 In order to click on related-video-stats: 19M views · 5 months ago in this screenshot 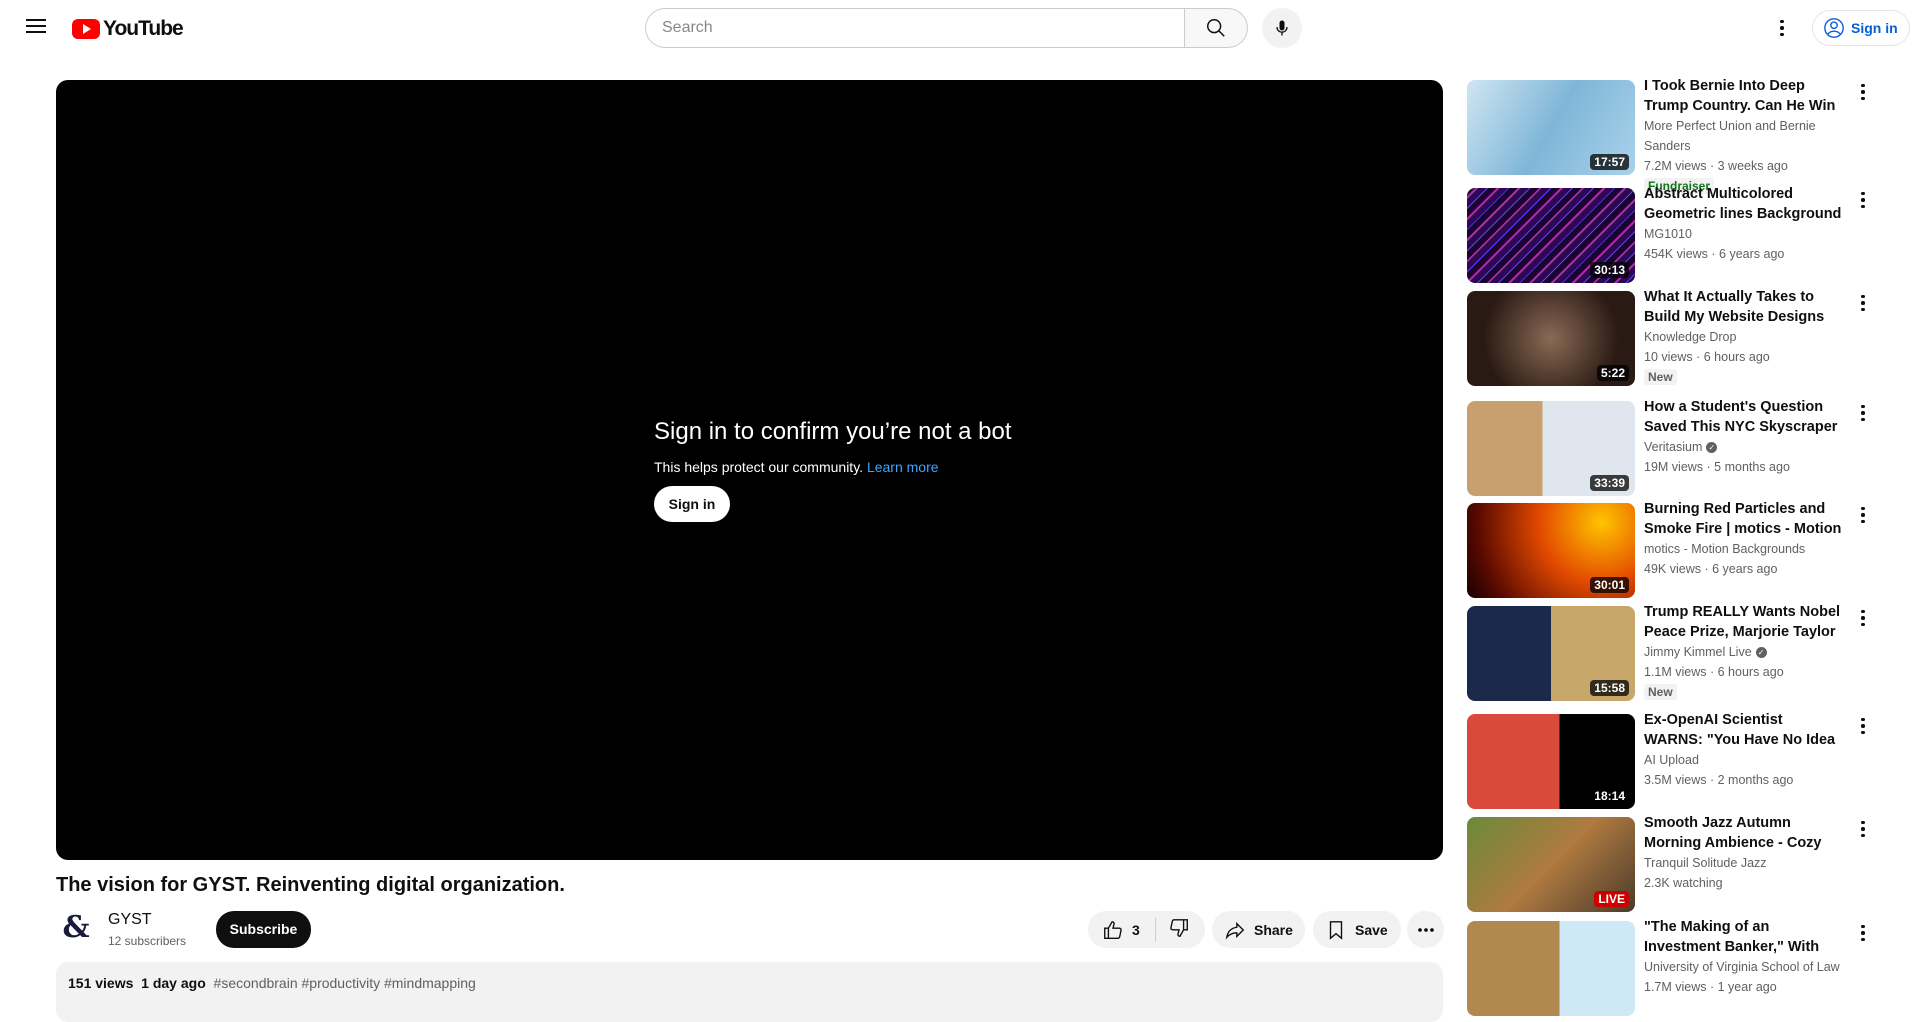, I will do `click(1717, 467)`.